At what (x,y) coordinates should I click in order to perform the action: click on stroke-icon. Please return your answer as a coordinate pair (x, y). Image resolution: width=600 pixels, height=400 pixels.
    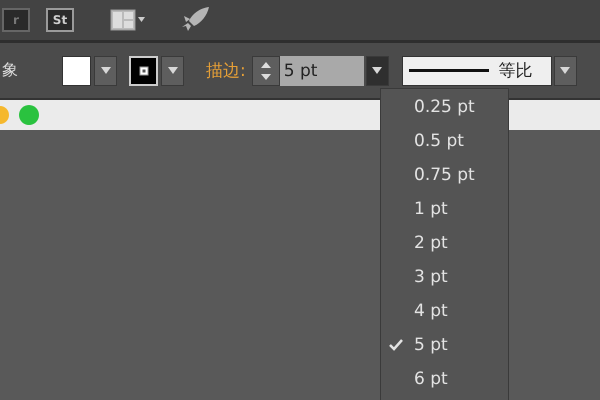
    Looking at the image, I should click on (143, 71).